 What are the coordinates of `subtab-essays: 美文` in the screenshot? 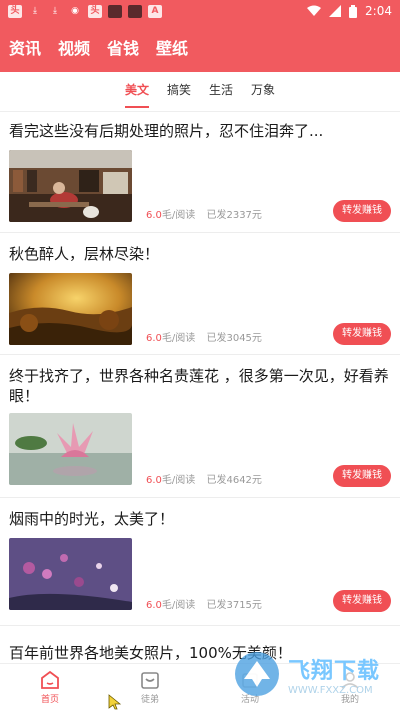 It's located at (136, 92).